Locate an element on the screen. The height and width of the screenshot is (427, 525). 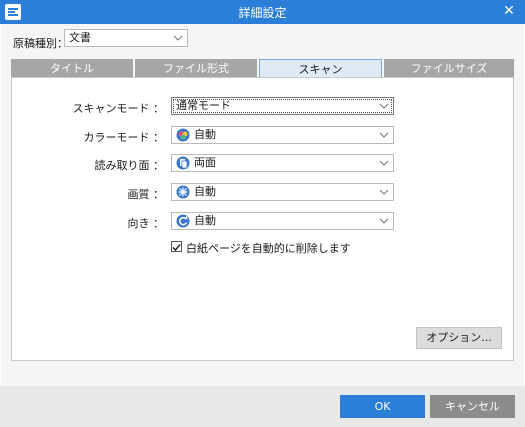
read-side-value: 両面 is located at coordinates (205, 162).